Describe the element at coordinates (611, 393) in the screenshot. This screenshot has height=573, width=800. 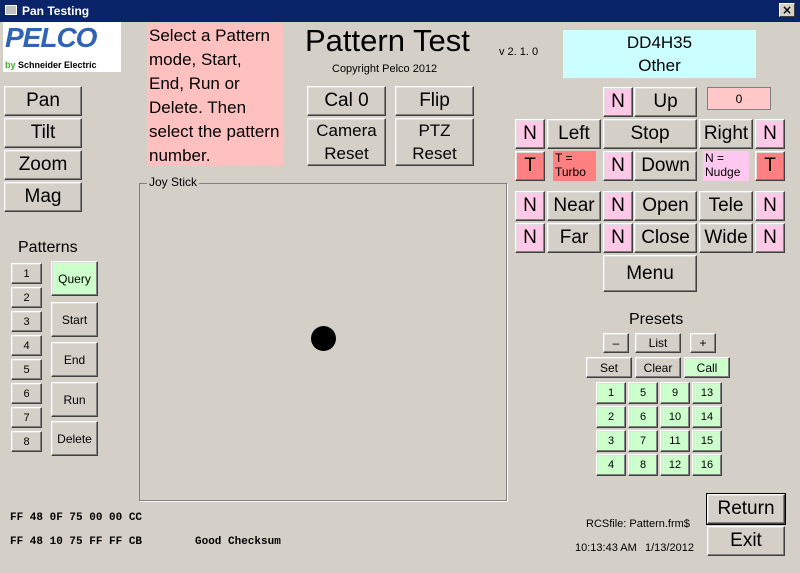
I see `preset-number-button: 1` at that location.